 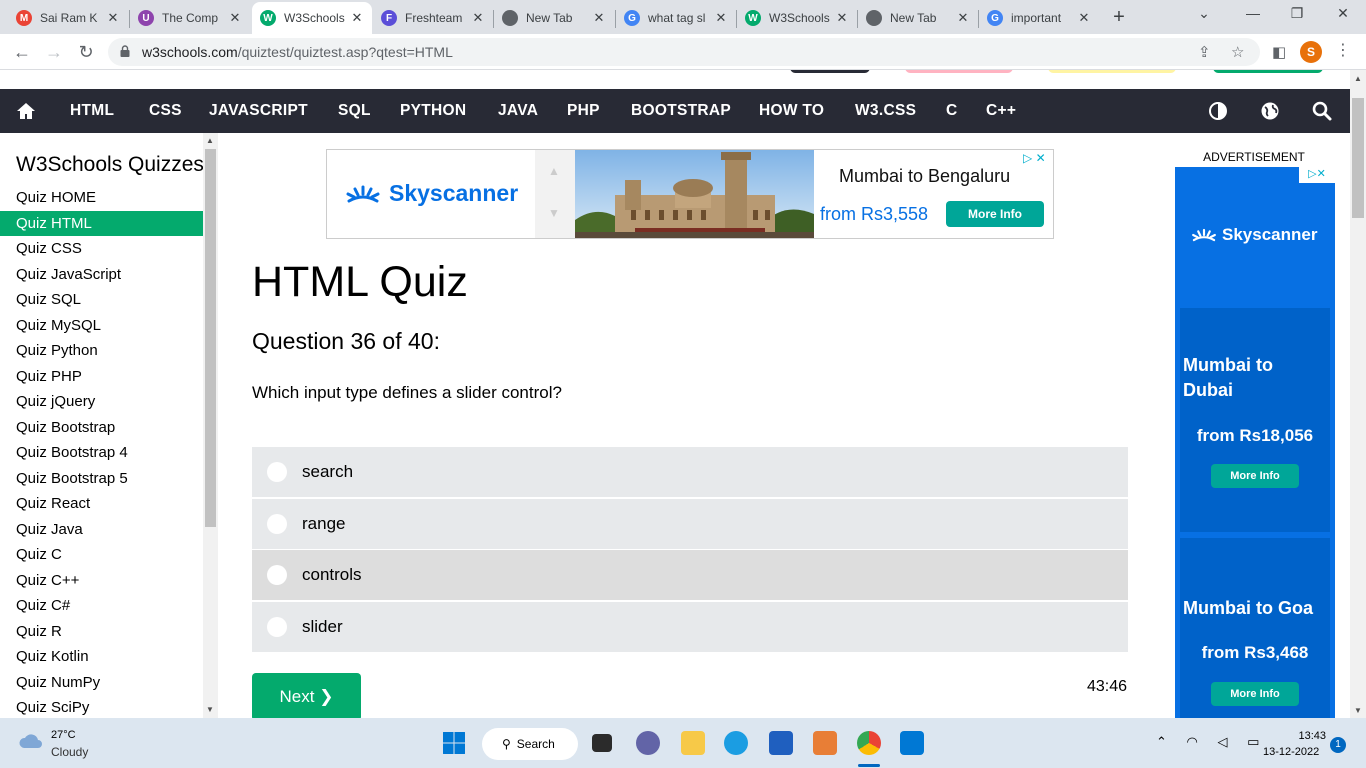 I want to click on scroll-up-arrow-icon: ▲, so click(x=210, y=140).